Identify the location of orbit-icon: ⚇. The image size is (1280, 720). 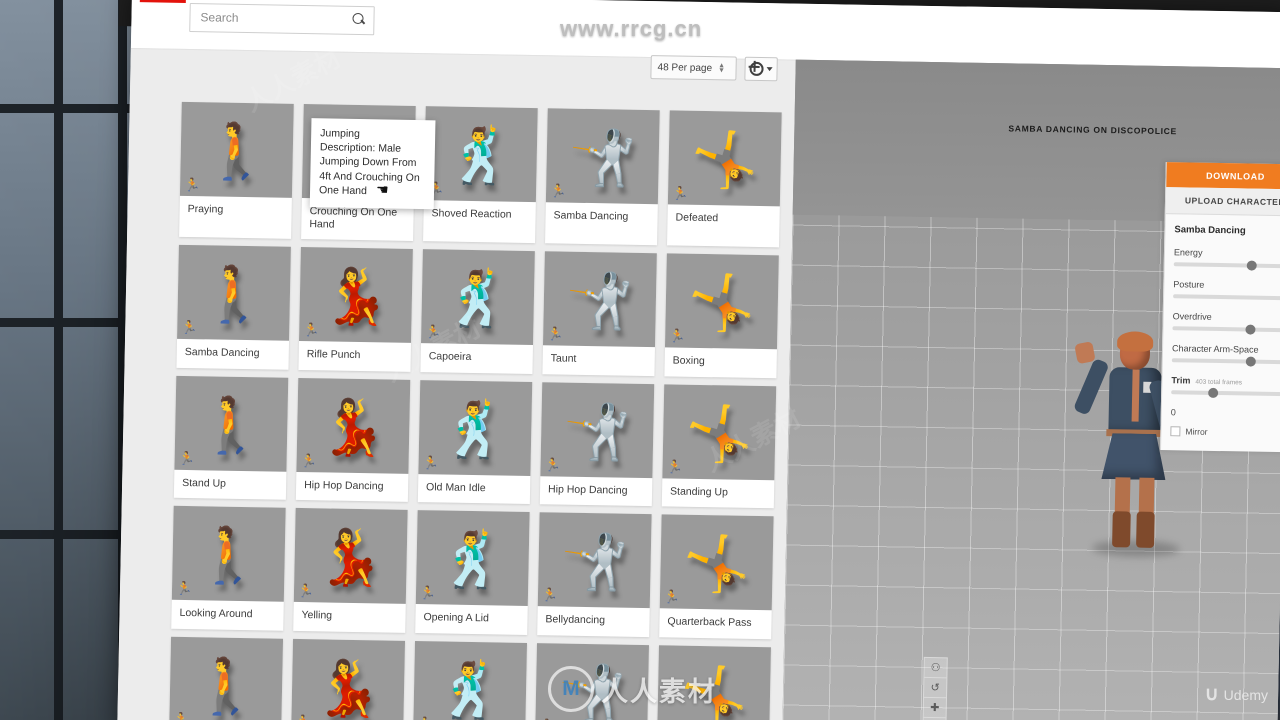
(935, 668).